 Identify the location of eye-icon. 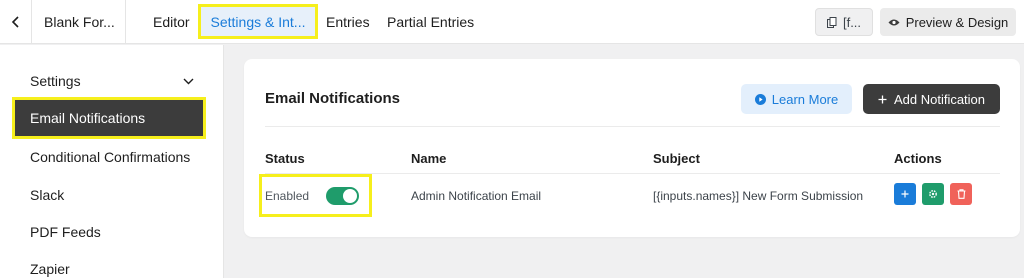
(894, 22).